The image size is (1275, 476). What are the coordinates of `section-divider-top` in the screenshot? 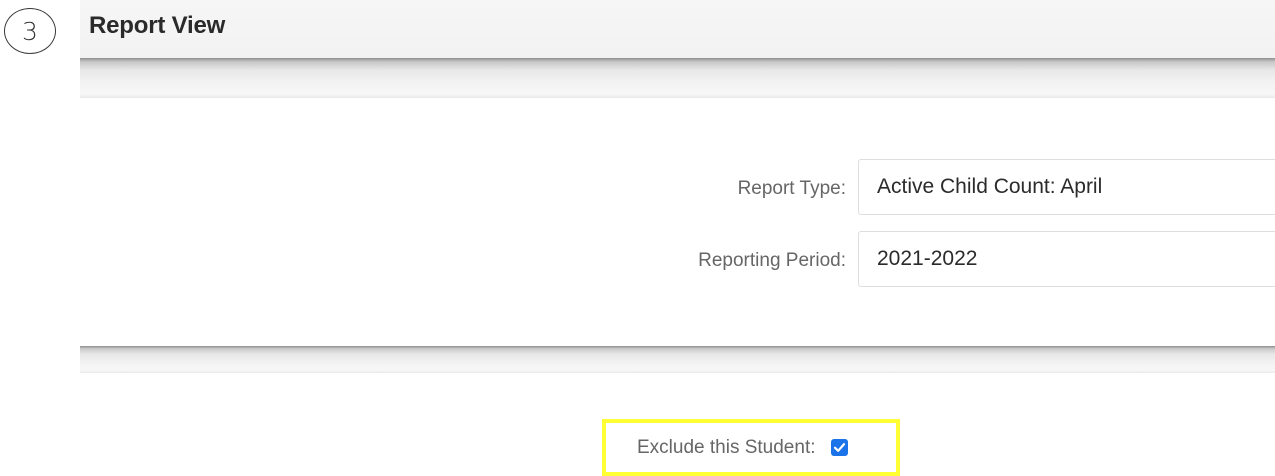 It's located at (677, 78).